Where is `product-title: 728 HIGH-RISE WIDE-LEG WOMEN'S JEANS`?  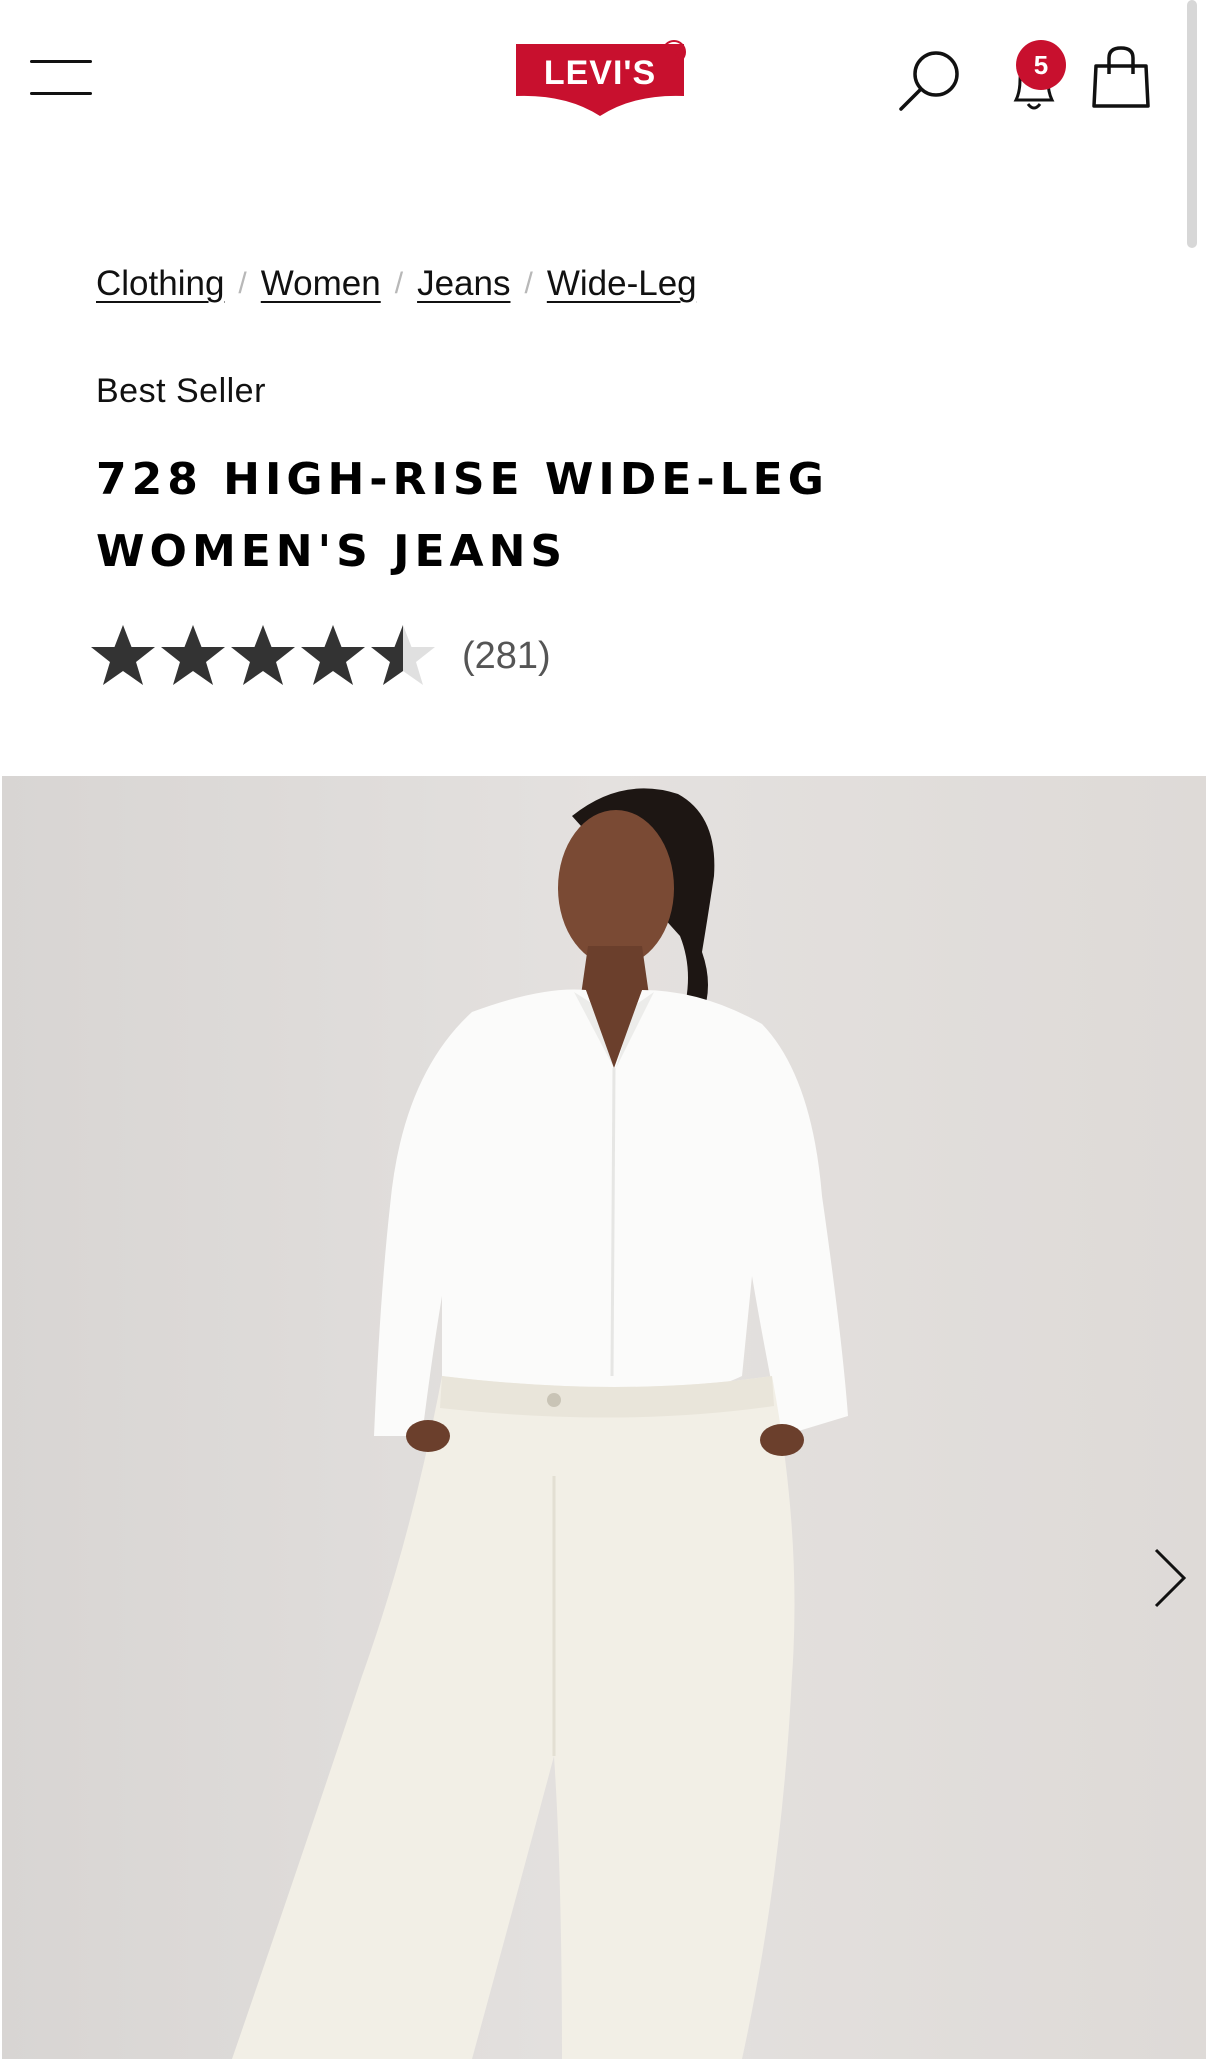 product-title: 728 HIGH-RISE WIDE-LEG WOMEN'S JEANS is located at coordinates (462, 515).